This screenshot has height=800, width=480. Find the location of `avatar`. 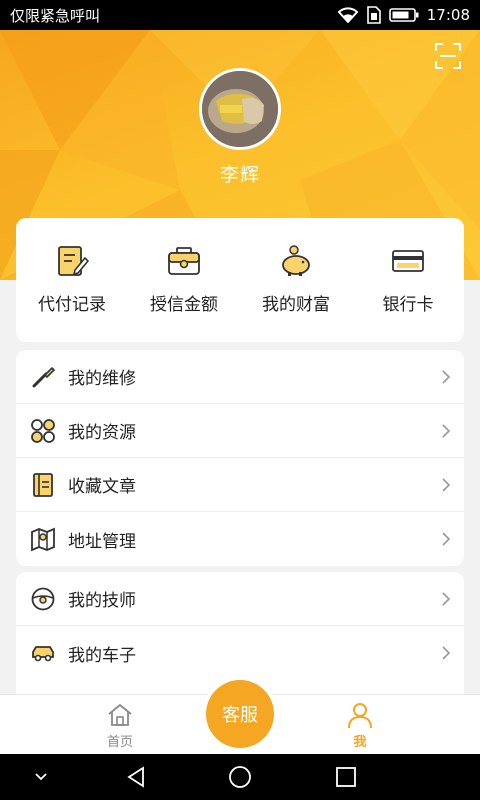

avatar is located at coordinates (240, 109).